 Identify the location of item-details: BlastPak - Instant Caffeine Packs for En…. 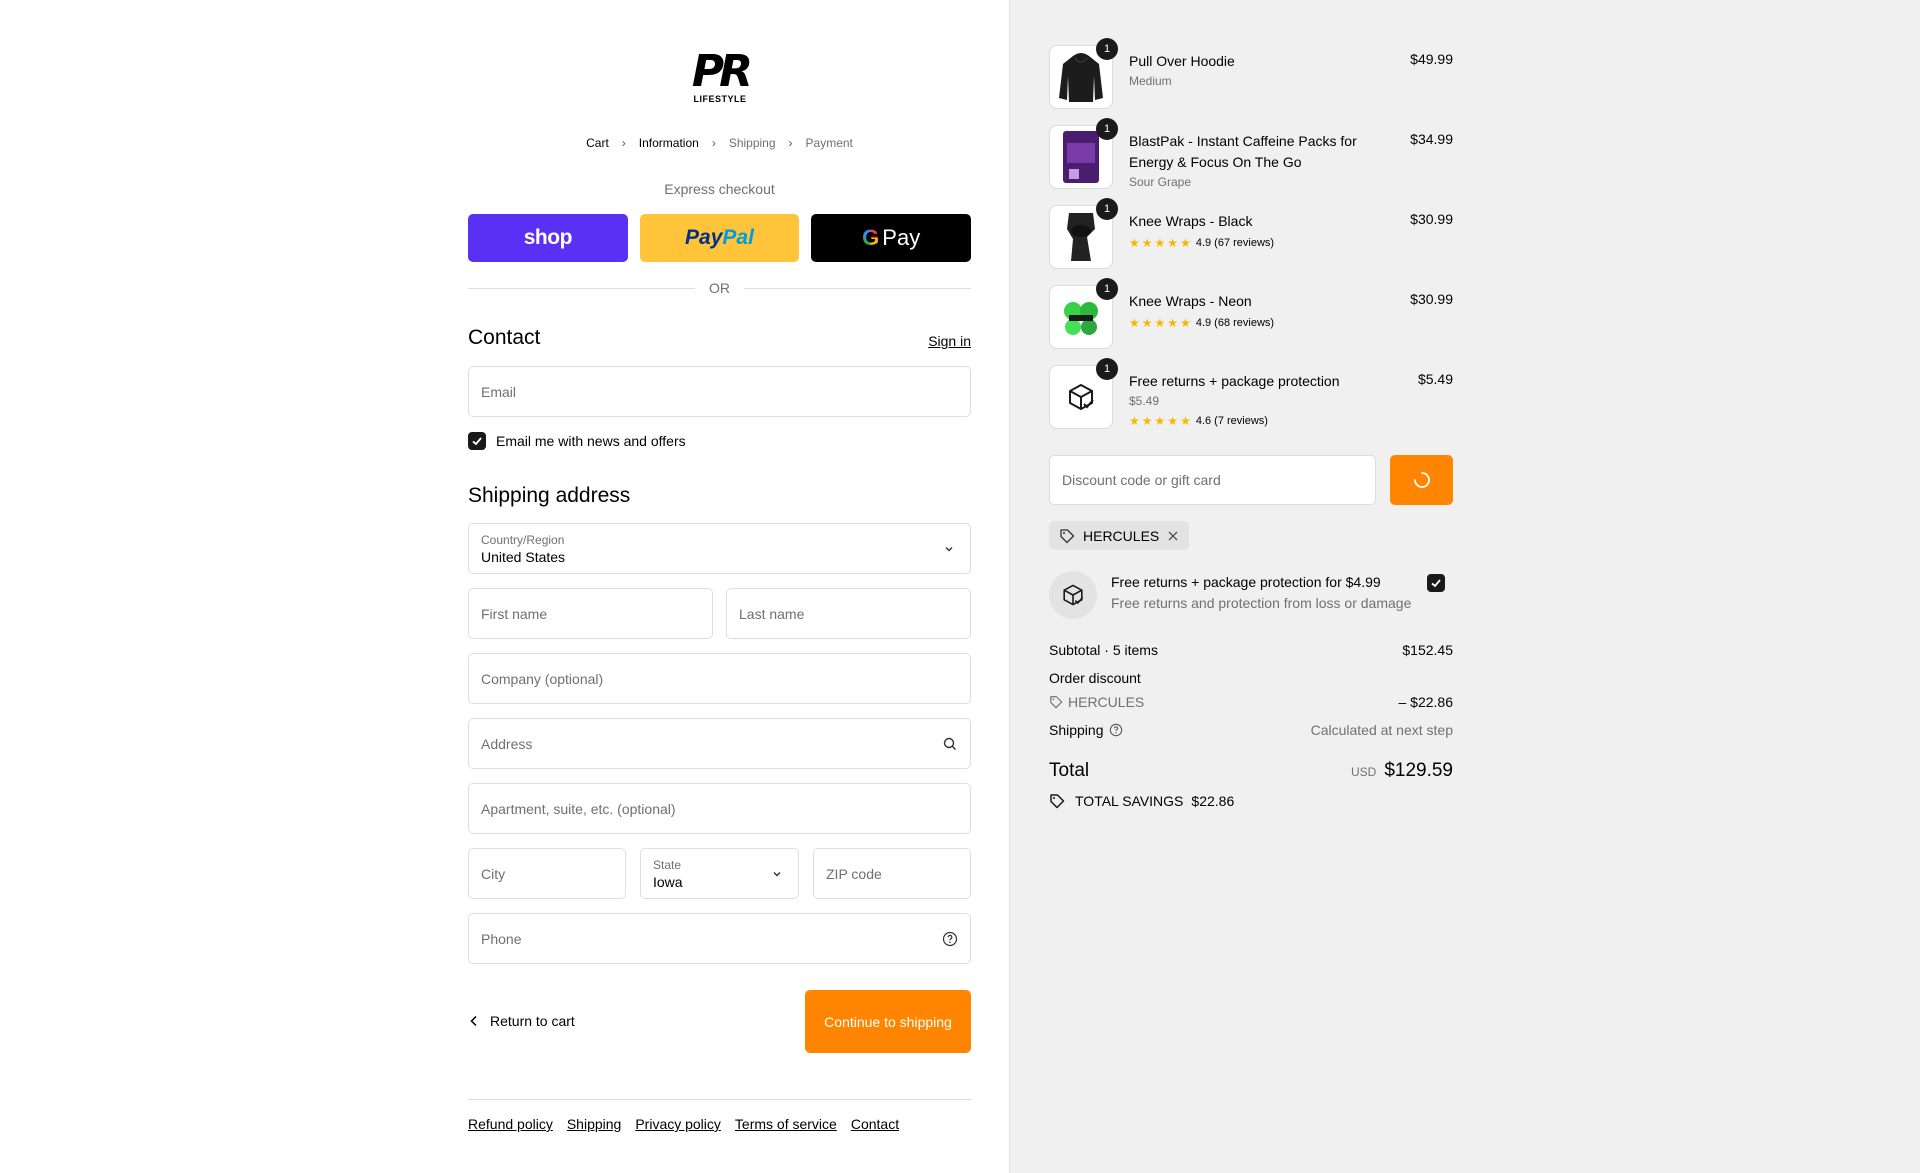
(1249, 161).